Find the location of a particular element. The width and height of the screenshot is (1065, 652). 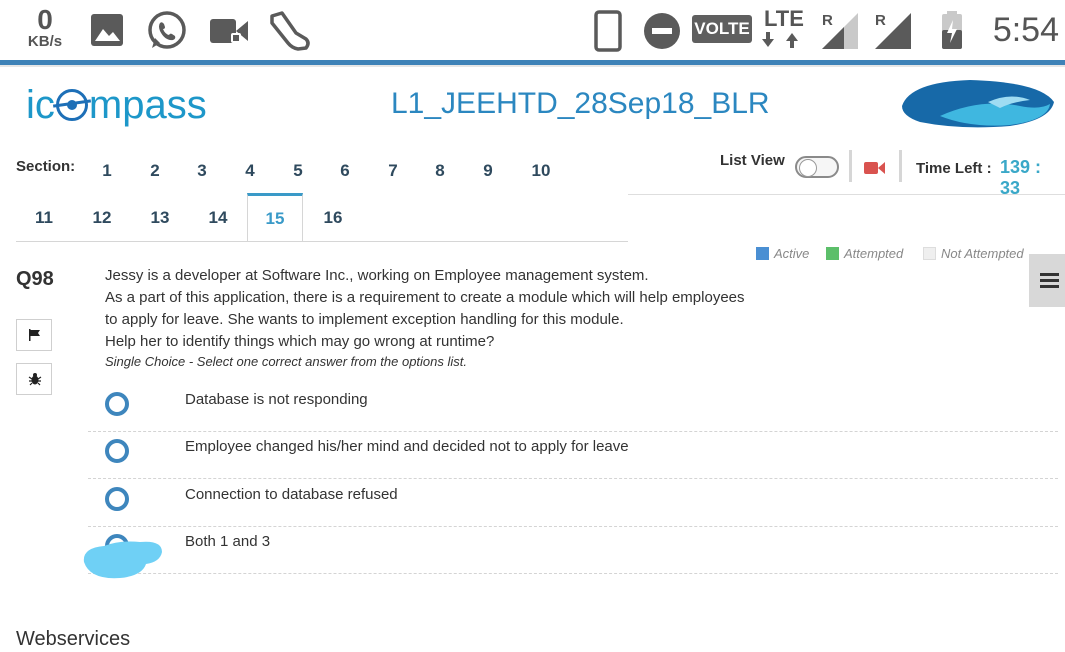

next-section-title: Webservices is located at coordinates (73, 639).